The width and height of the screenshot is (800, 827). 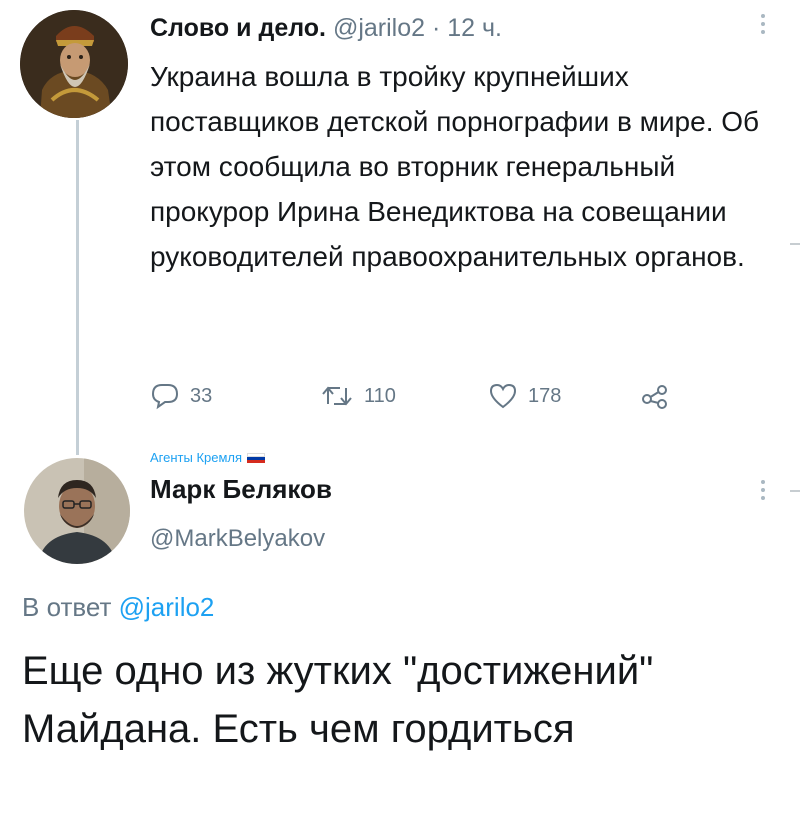 I want to click on portrait-image, so click(x=74, y=64).